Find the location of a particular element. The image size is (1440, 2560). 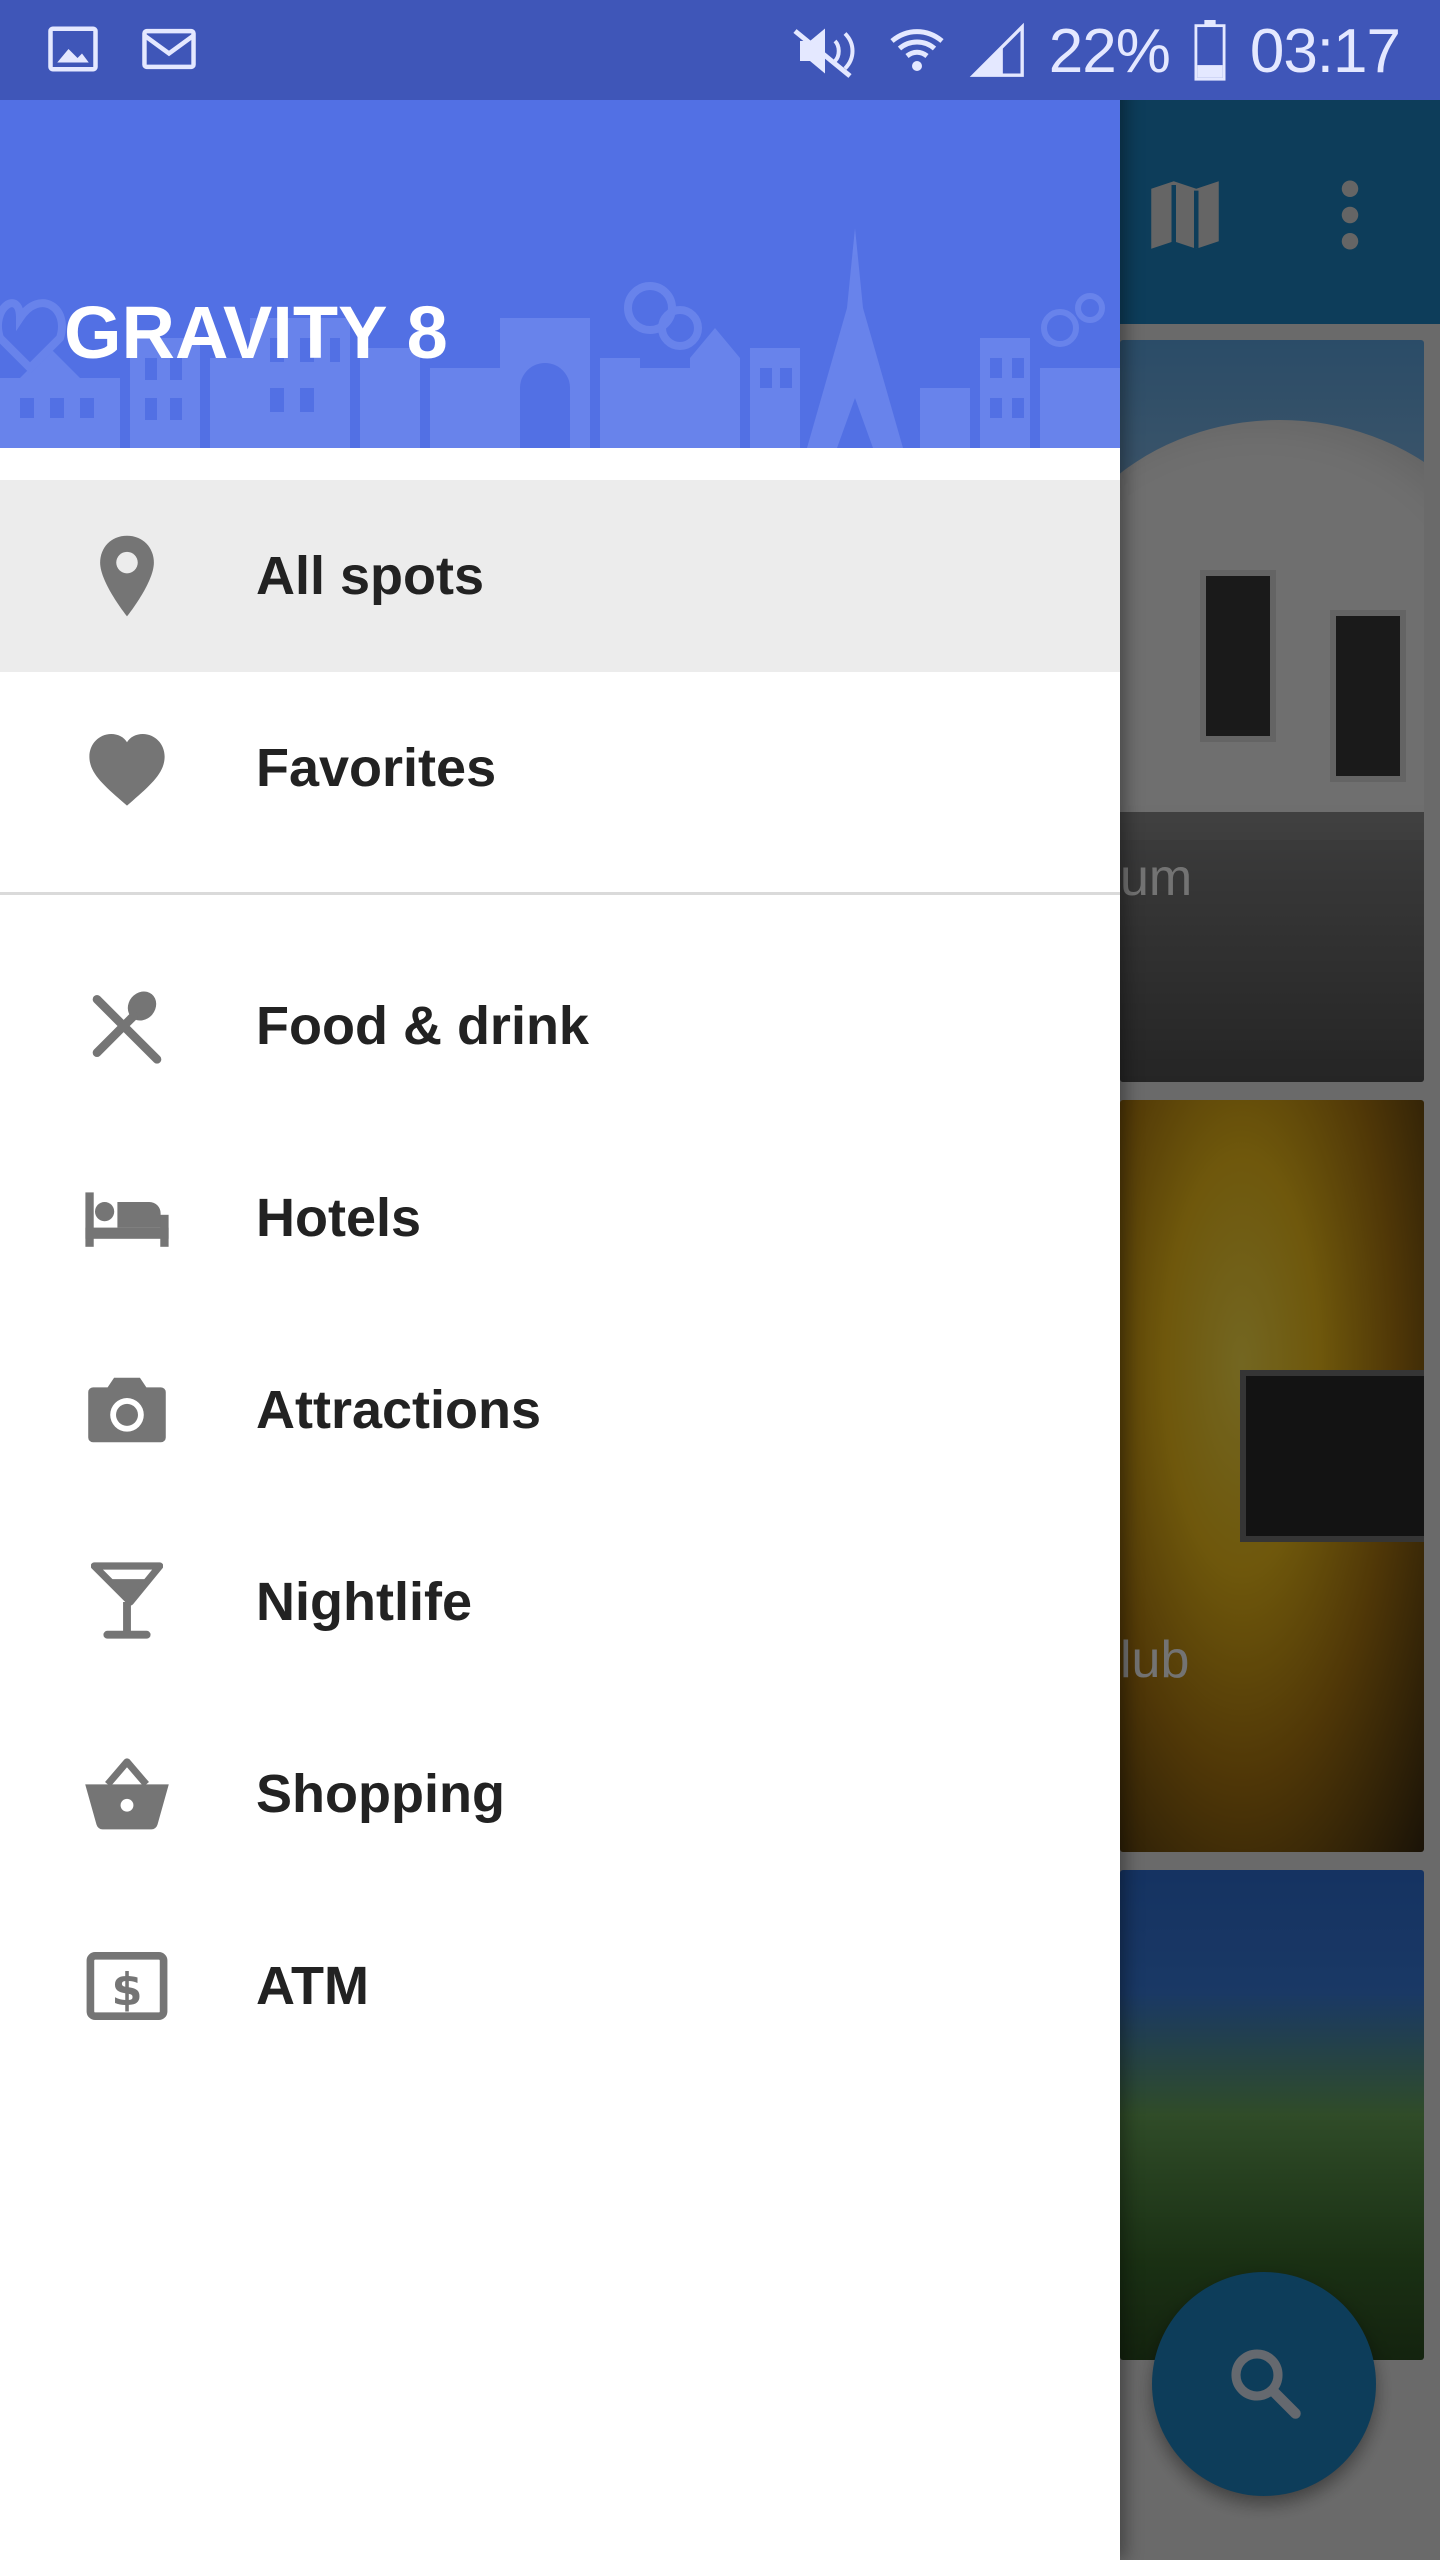

map-pin-icon is located at coordinates (127, 576).